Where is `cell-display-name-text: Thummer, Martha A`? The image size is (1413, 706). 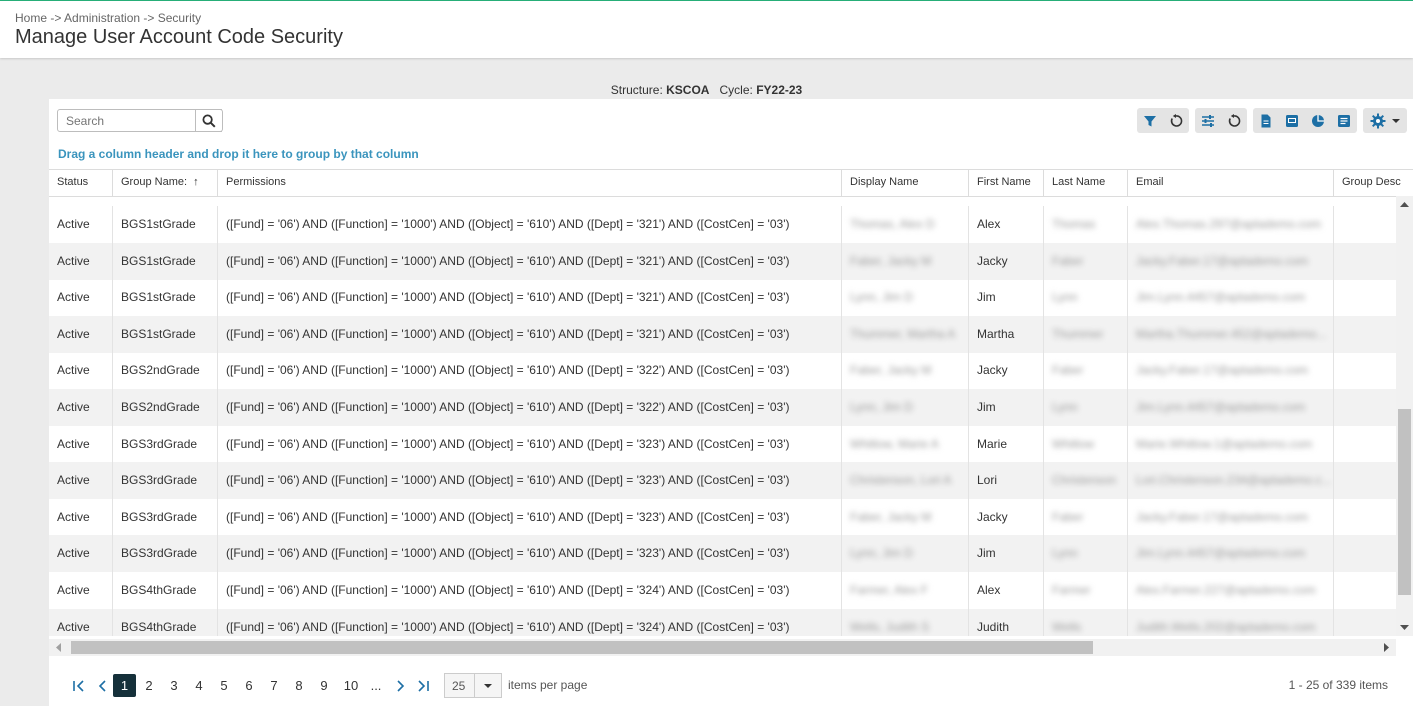 cell-display-name-text: Thummer, Martha A is located at coordinates (903, 333).